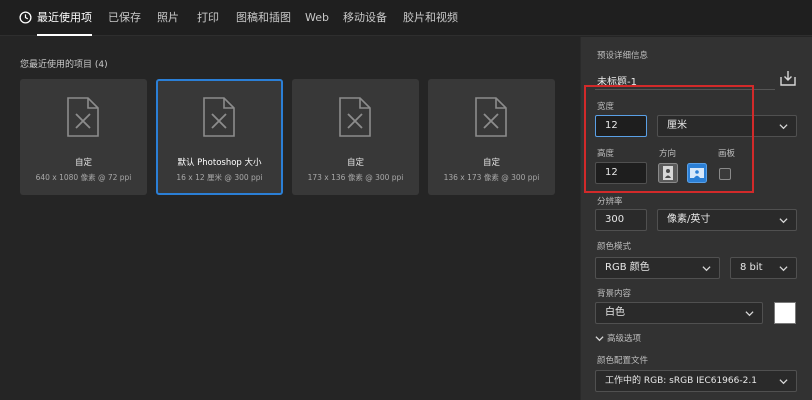 The height and width of the screenshot is (400, 812). I want to click on card-details: 640 x 1080 像素 @ 72 ppi, so click(83, 177).